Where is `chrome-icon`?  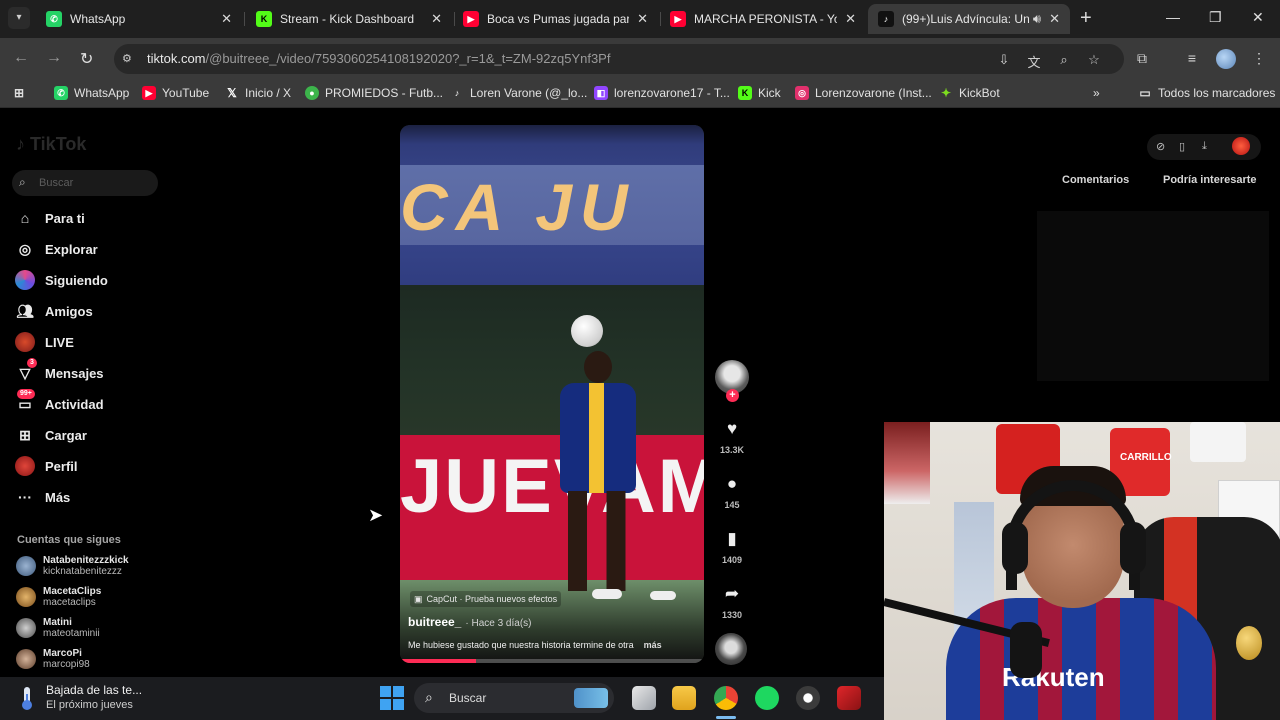 chrome-icon is located at coordinates (726, 698).